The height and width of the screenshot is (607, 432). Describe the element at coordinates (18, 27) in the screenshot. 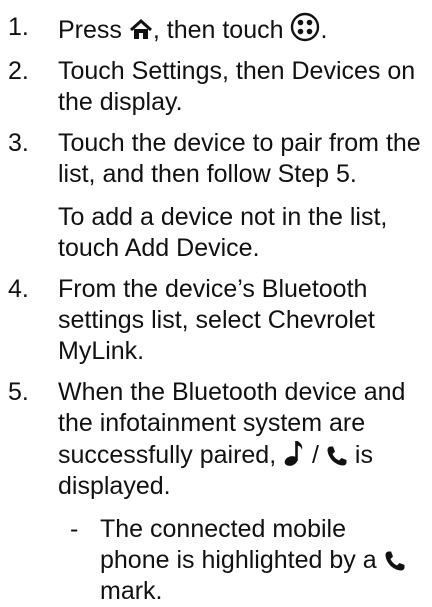

I see `step-number: 1.` at that location.